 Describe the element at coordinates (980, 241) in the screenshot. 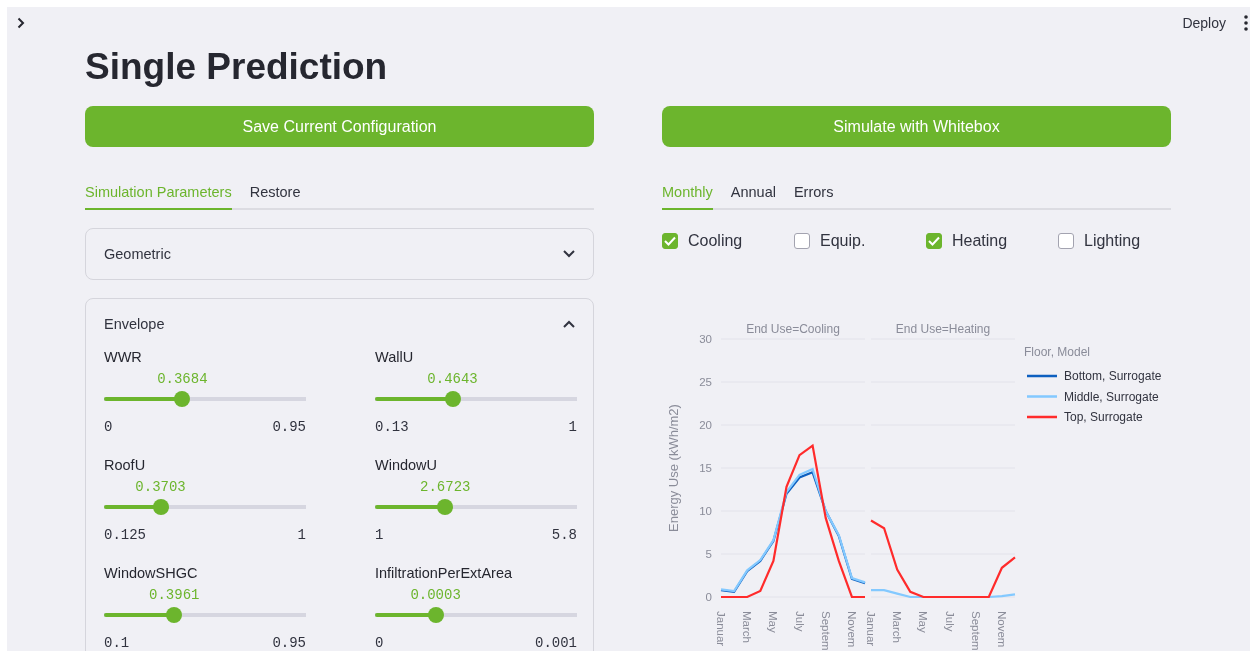

I see `checkbox-label: Heating` at that location.